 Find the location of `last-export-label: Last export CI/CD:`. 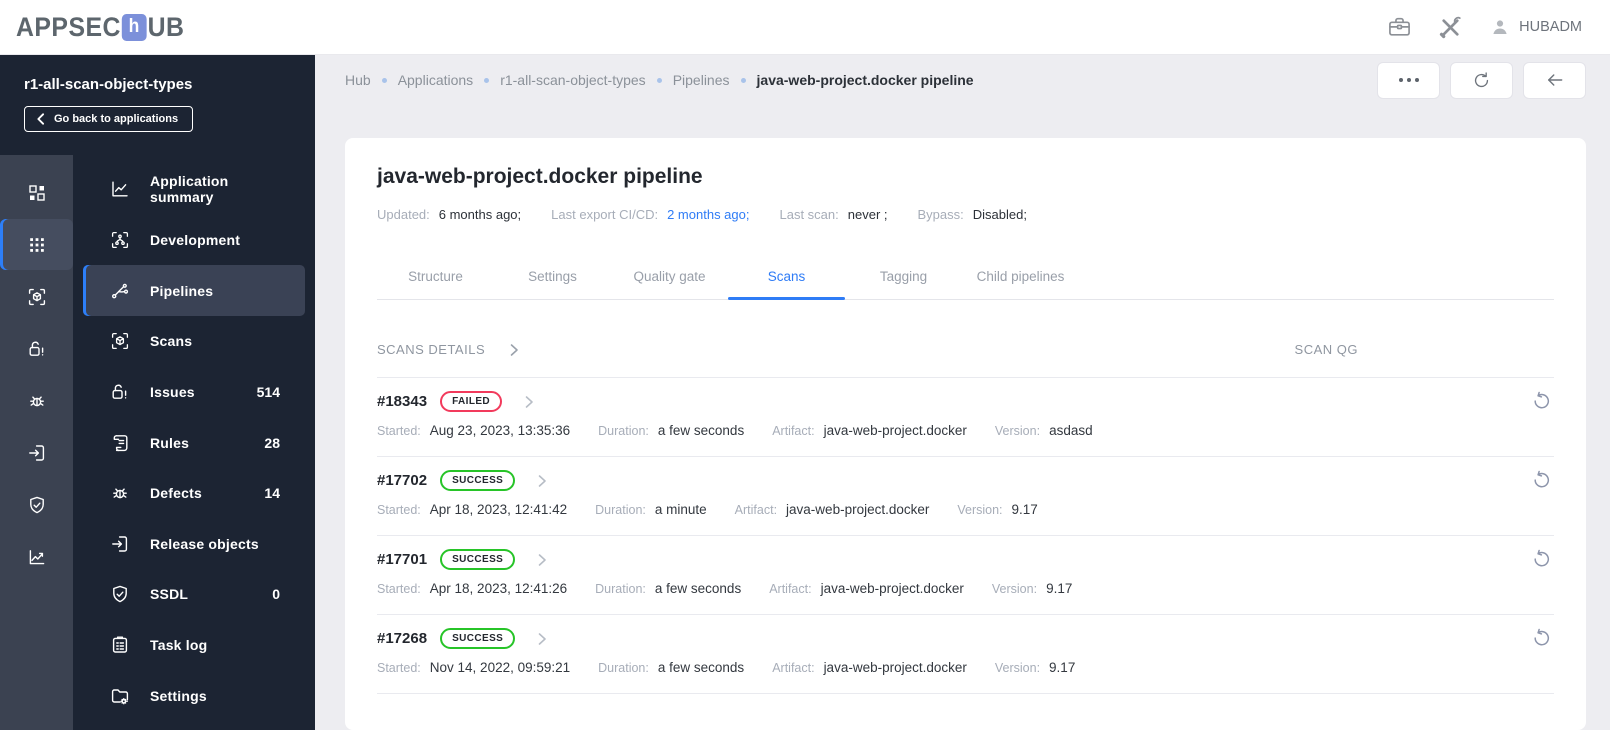

last-export-label: Last export CI/CD: is located at coordinates (605, 214).